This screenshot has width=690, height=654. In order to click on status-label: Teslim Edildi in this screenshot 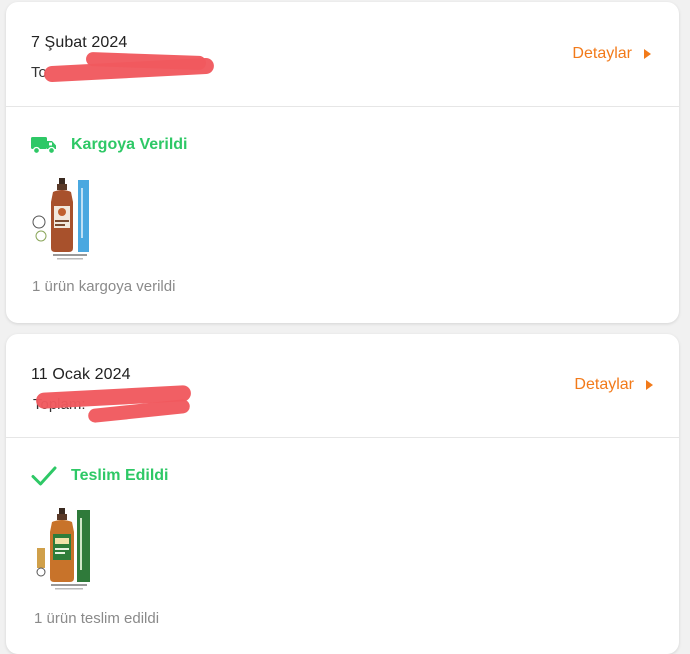, I will do `click(120, 475)`.